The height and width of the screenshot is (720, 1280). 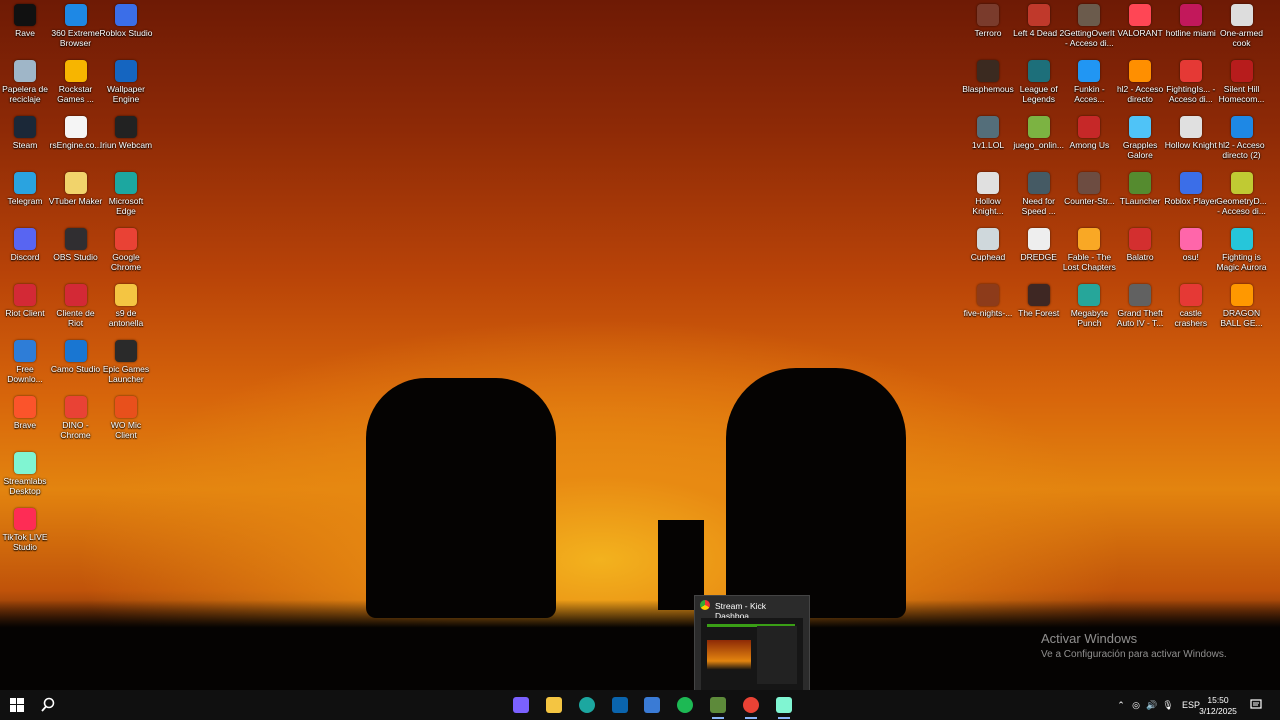 I want to click on desktop-icon: Roblox Studio, so click(x=126, y=31).